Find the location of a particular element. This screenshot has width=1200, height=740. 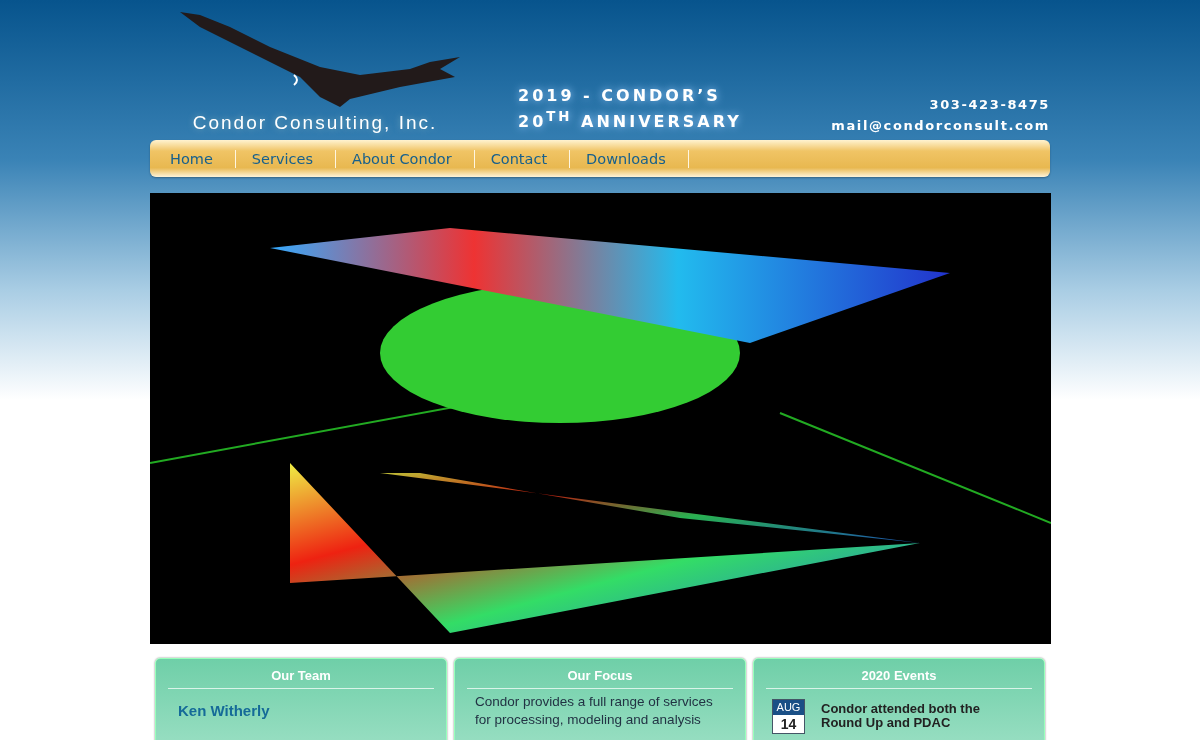

phone-number: 303-423-8475 is located at coordinates (989, 105).